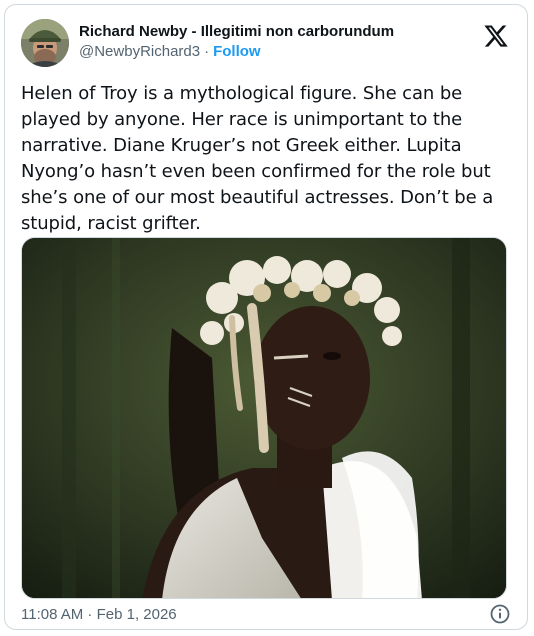  I want to click on tweet-footer: 11:08 AM · Feb 1, 2026, so click(266, 615).